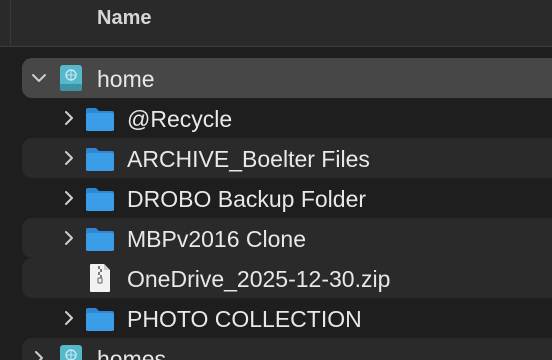  Describe the element at coordinates (10, 23) in the screenshot. I see `column-divider` at that location.